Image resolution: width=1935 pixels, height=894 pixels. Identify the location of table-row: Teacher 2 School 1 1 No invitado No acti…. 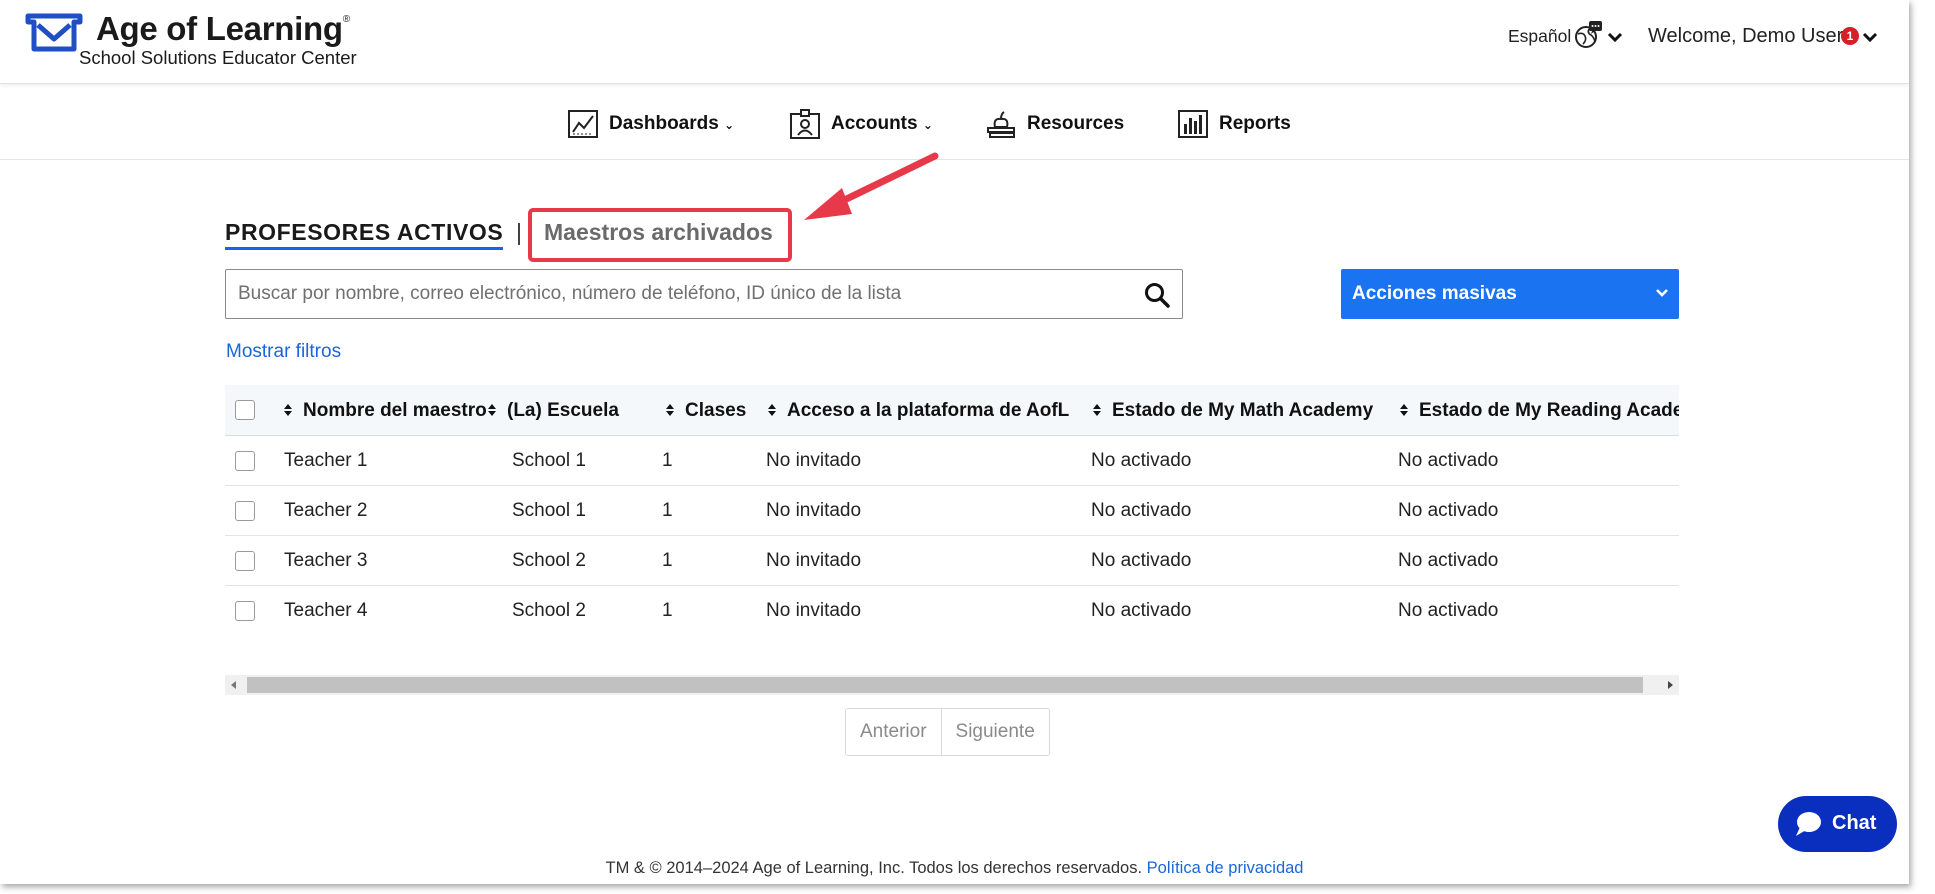
(952, 511).